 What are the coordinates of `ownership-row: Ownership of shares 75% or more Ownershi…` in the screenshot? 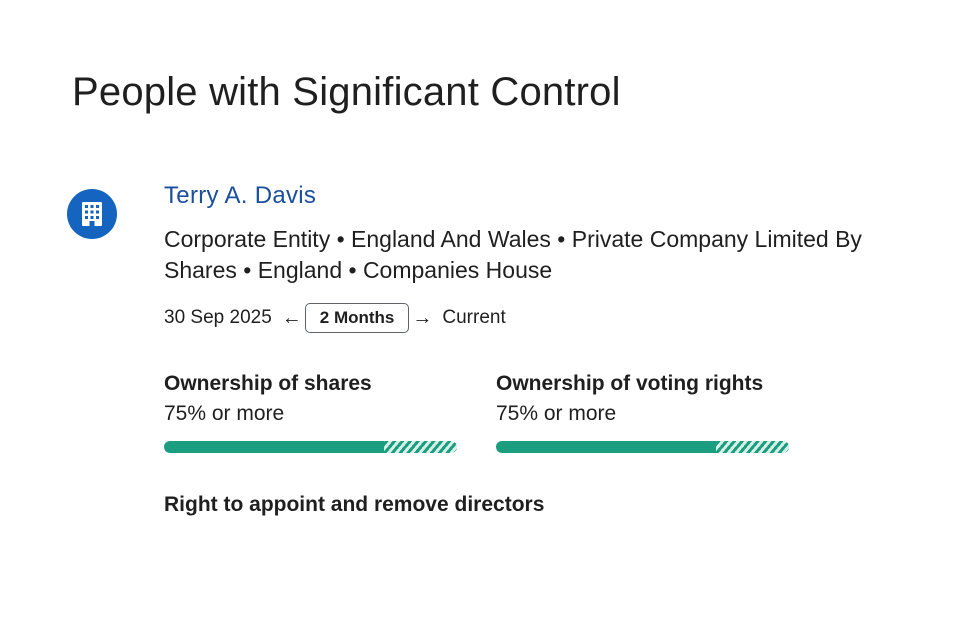 It's located at (524, 411).